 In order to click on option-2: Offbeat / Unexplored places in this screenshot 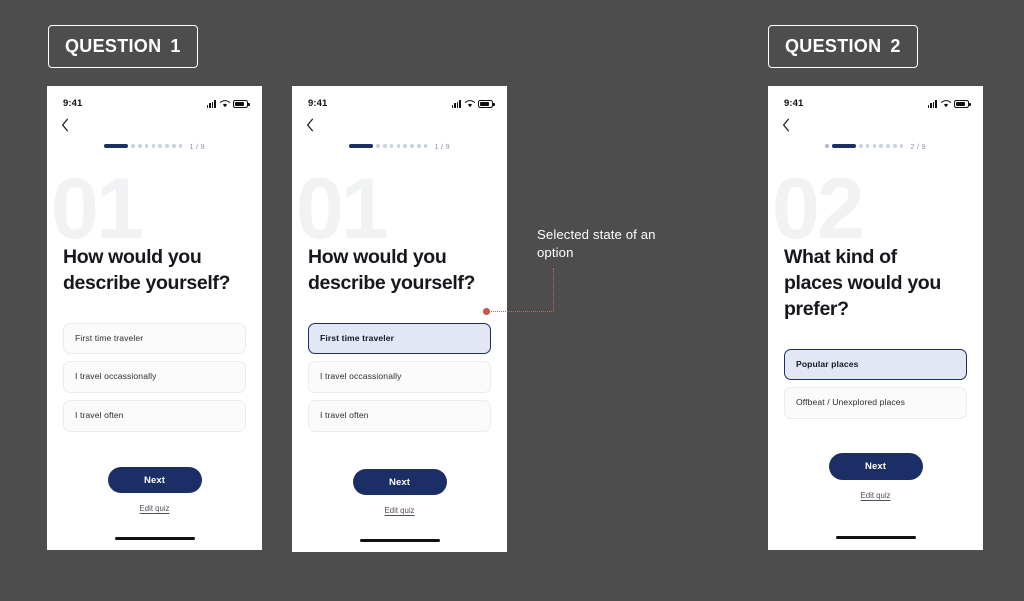, I will do `click(875, 403)`.